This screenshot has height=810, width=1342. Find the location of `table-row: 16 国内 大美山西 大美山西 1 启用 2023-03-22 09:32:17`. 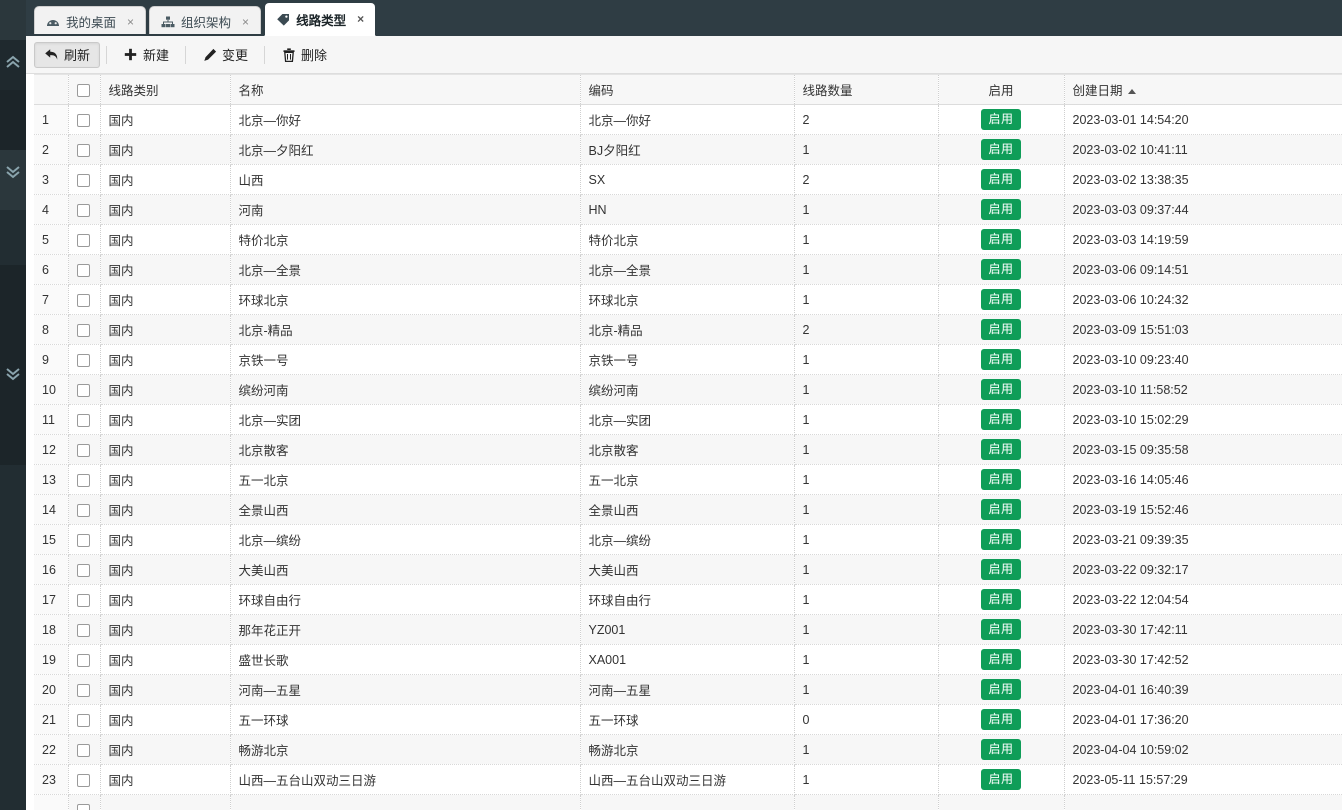

table-row: 16 国内 大美山西 大美山西 1 启用 2023-03-22 09:32:17 is located at coordinates (688, 569).